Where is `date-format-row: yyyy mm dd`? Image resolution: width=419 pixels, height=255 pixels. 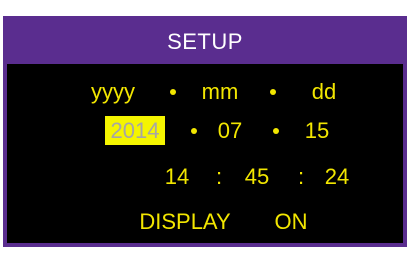
date-format-row: yyyy mm dd is located at coordinates (205, 92).